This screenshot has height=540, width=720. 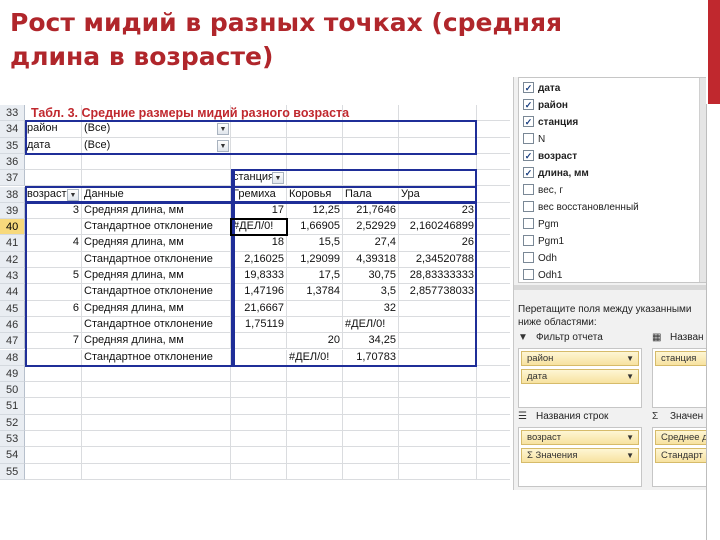 I want to click on value-cell: 2,16025, so click(x=259, y=259).